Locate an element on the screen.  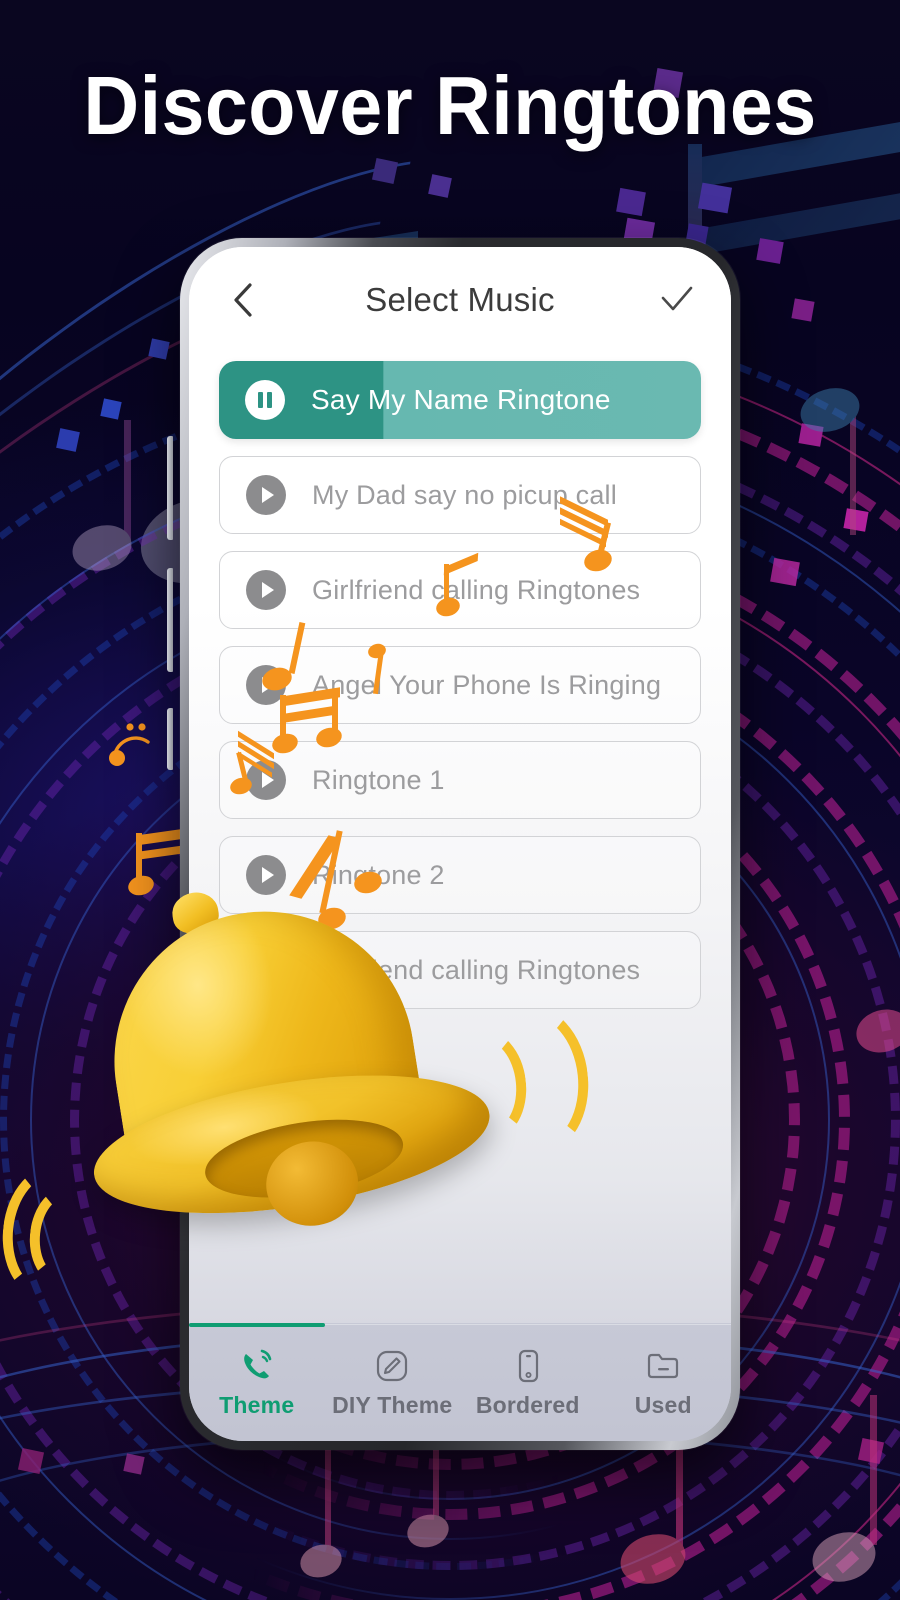
phone-volume-down-button is located at coordinates (170, 620).